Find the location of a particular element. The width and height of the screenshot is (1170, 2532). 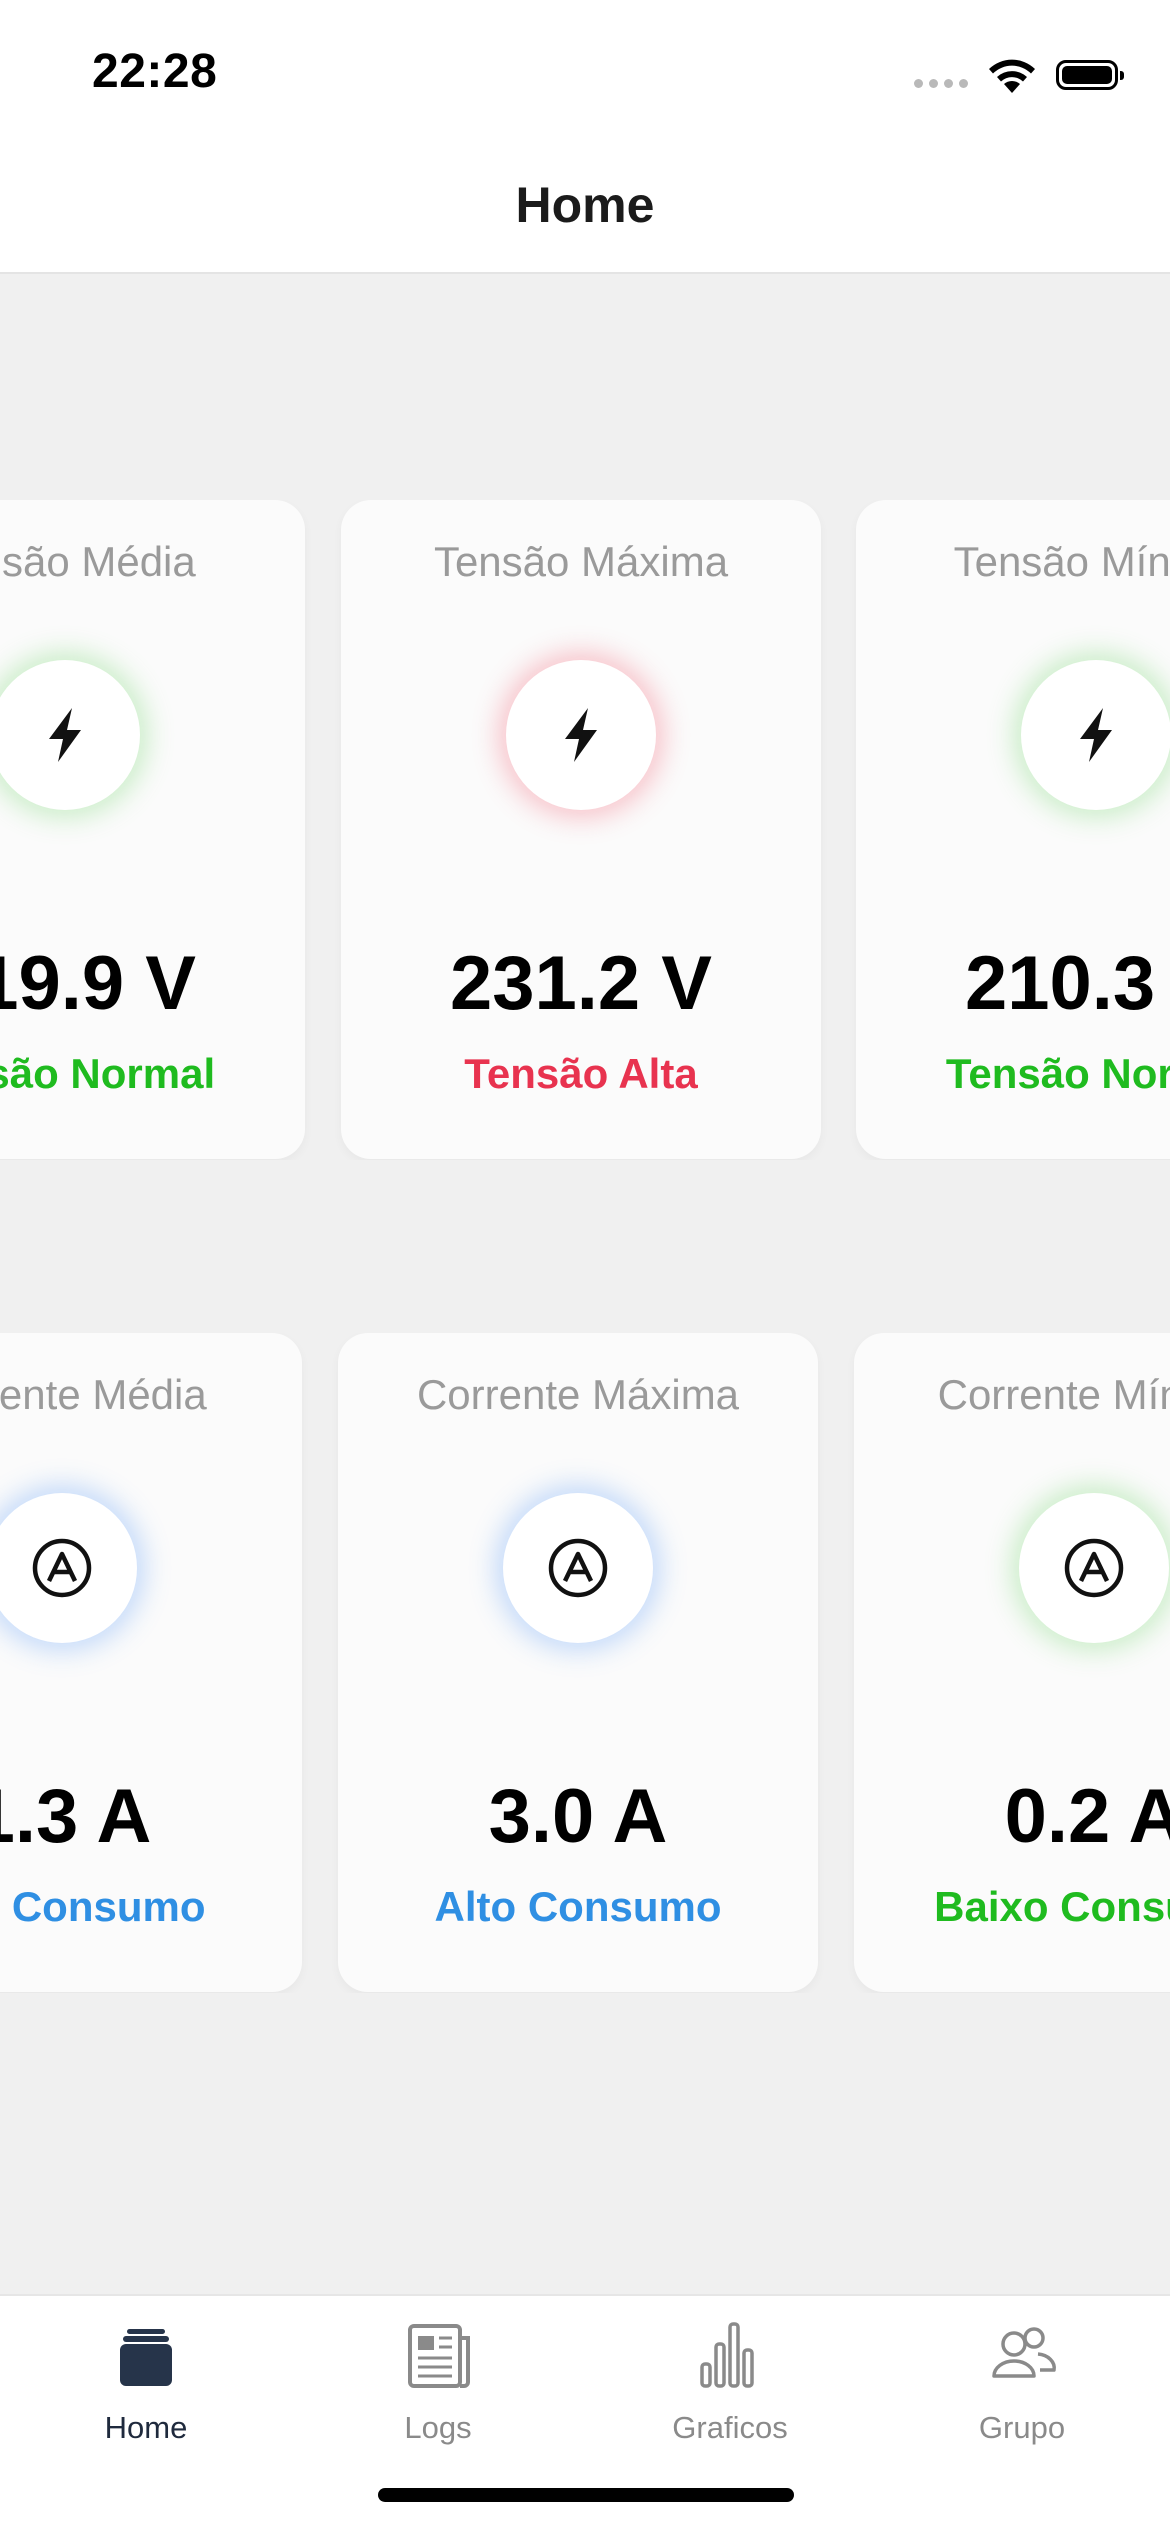

card-title: Corrente Mínima is located at coordinates (1053, 1394).